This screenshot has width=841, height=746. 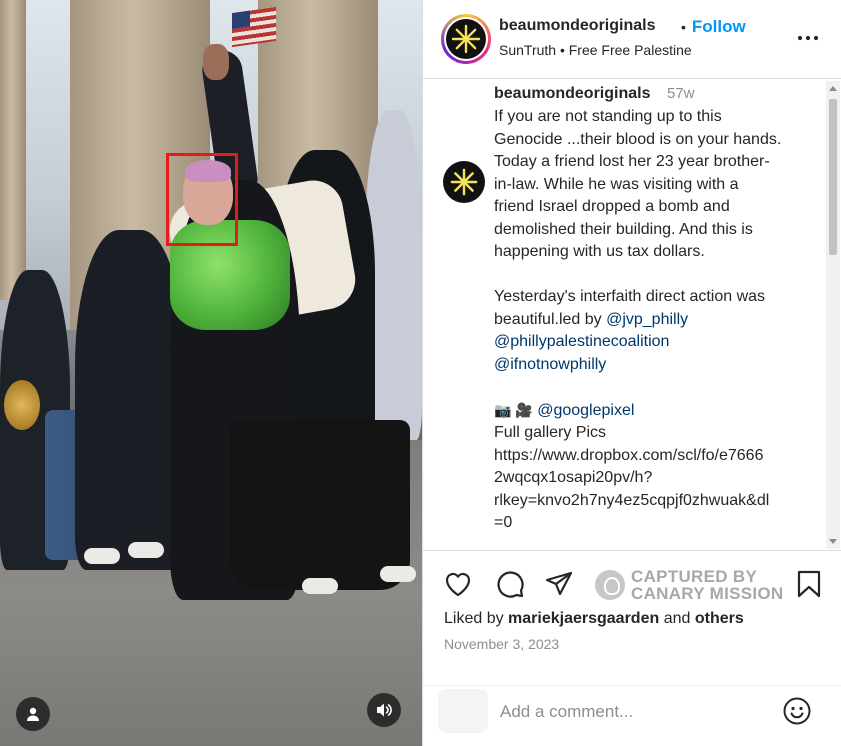 I want to click on like-button, so click(x=458, y=584).